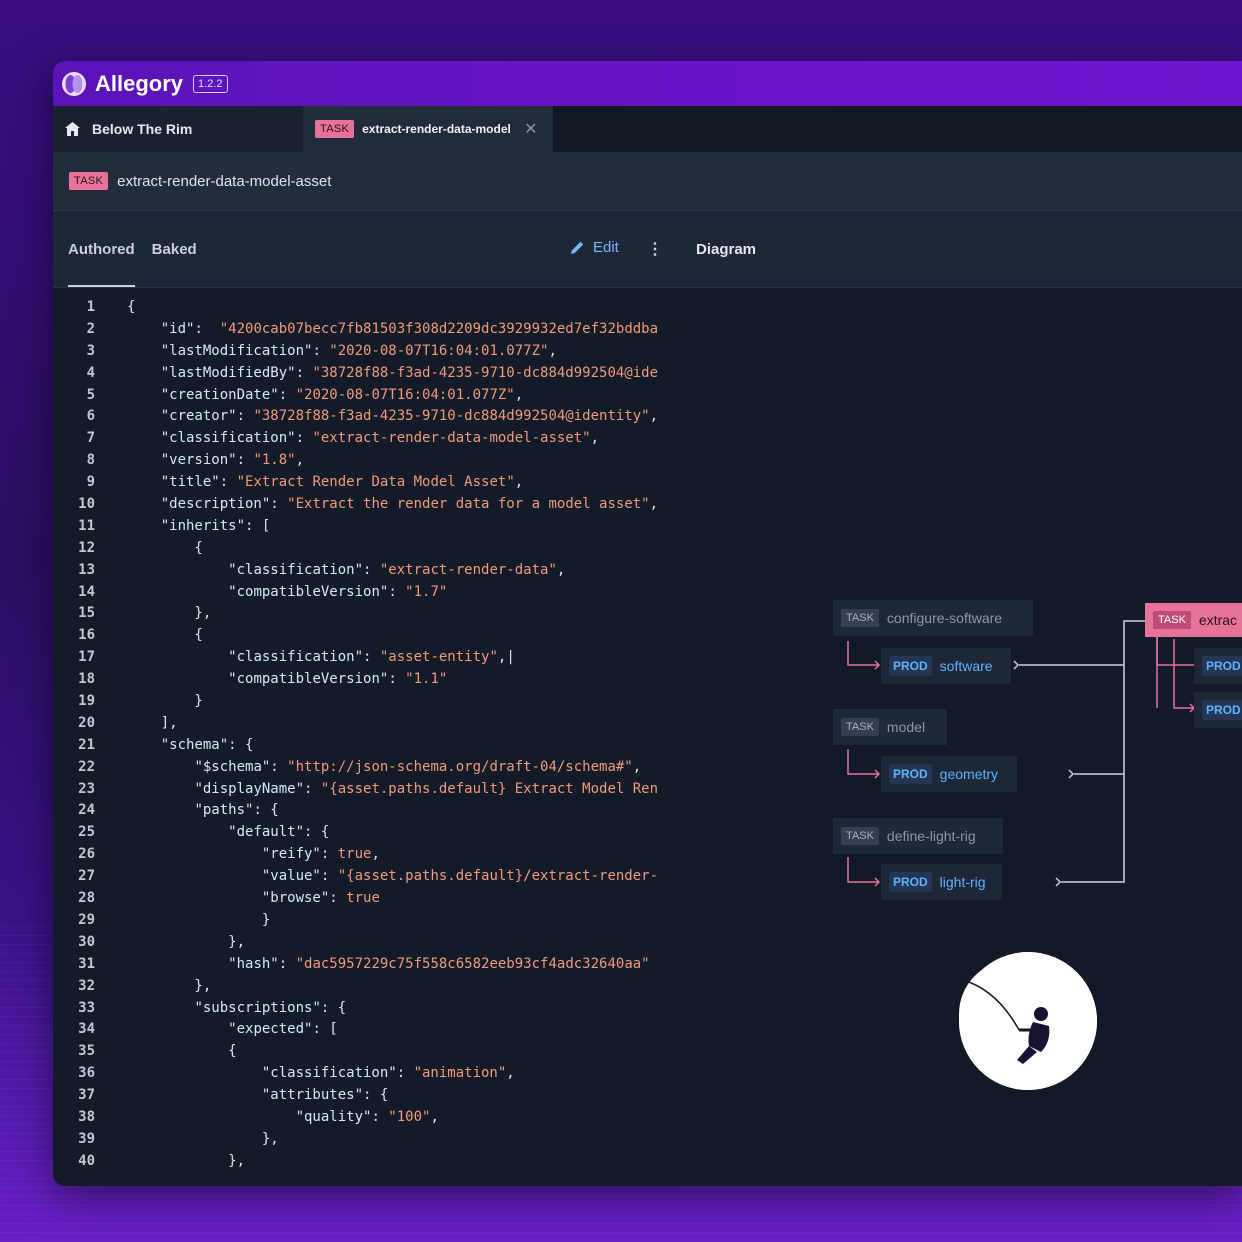 Image resolution: width=1242 pixels, height=1242 pixels. What do you see at coordinates (1193, 620) in the screenshot?
I see `task-node-active: TASK extrac` at bounding box center [1193, 620].